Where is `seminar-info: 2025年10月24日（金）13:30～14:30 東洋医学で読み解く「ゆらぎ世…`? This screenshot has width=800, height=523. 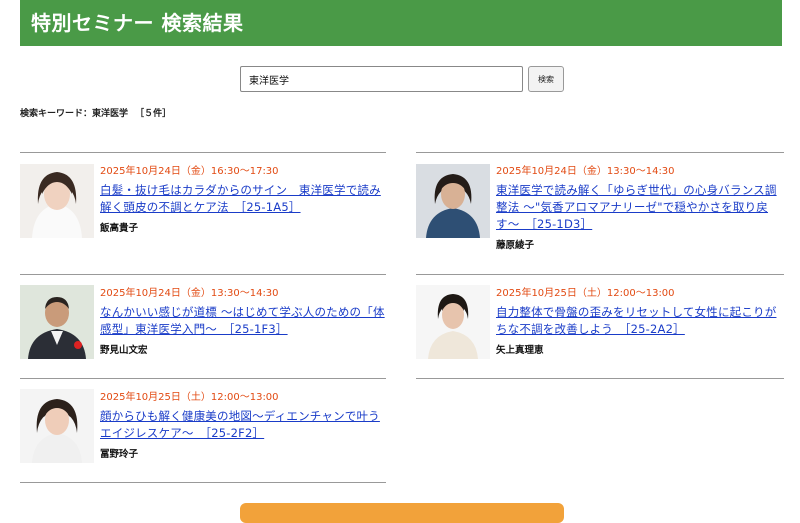
seminar-info: 2025年10月24日（金）13:30～14:30 東洋医学で読み解く「ゆらぎ世… is located at coordinates (640, 208).